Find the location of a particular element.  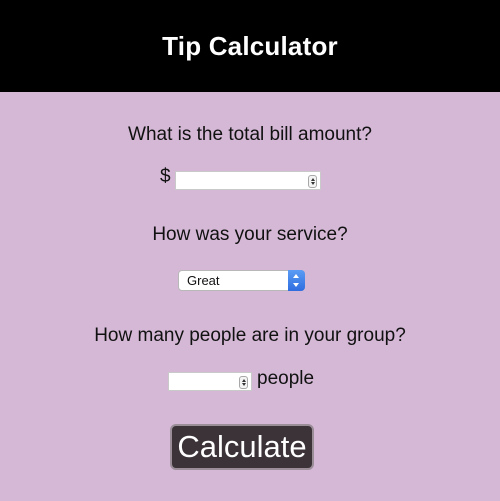

bill-question: What is the total bill amount? is located at coordinates (250, 134).